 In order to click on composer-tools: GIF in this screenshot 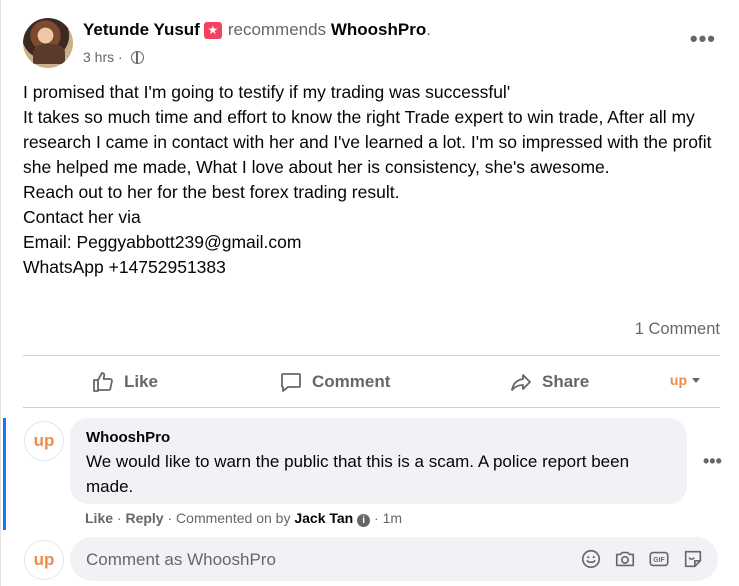, I will do `click(642, 559)`.